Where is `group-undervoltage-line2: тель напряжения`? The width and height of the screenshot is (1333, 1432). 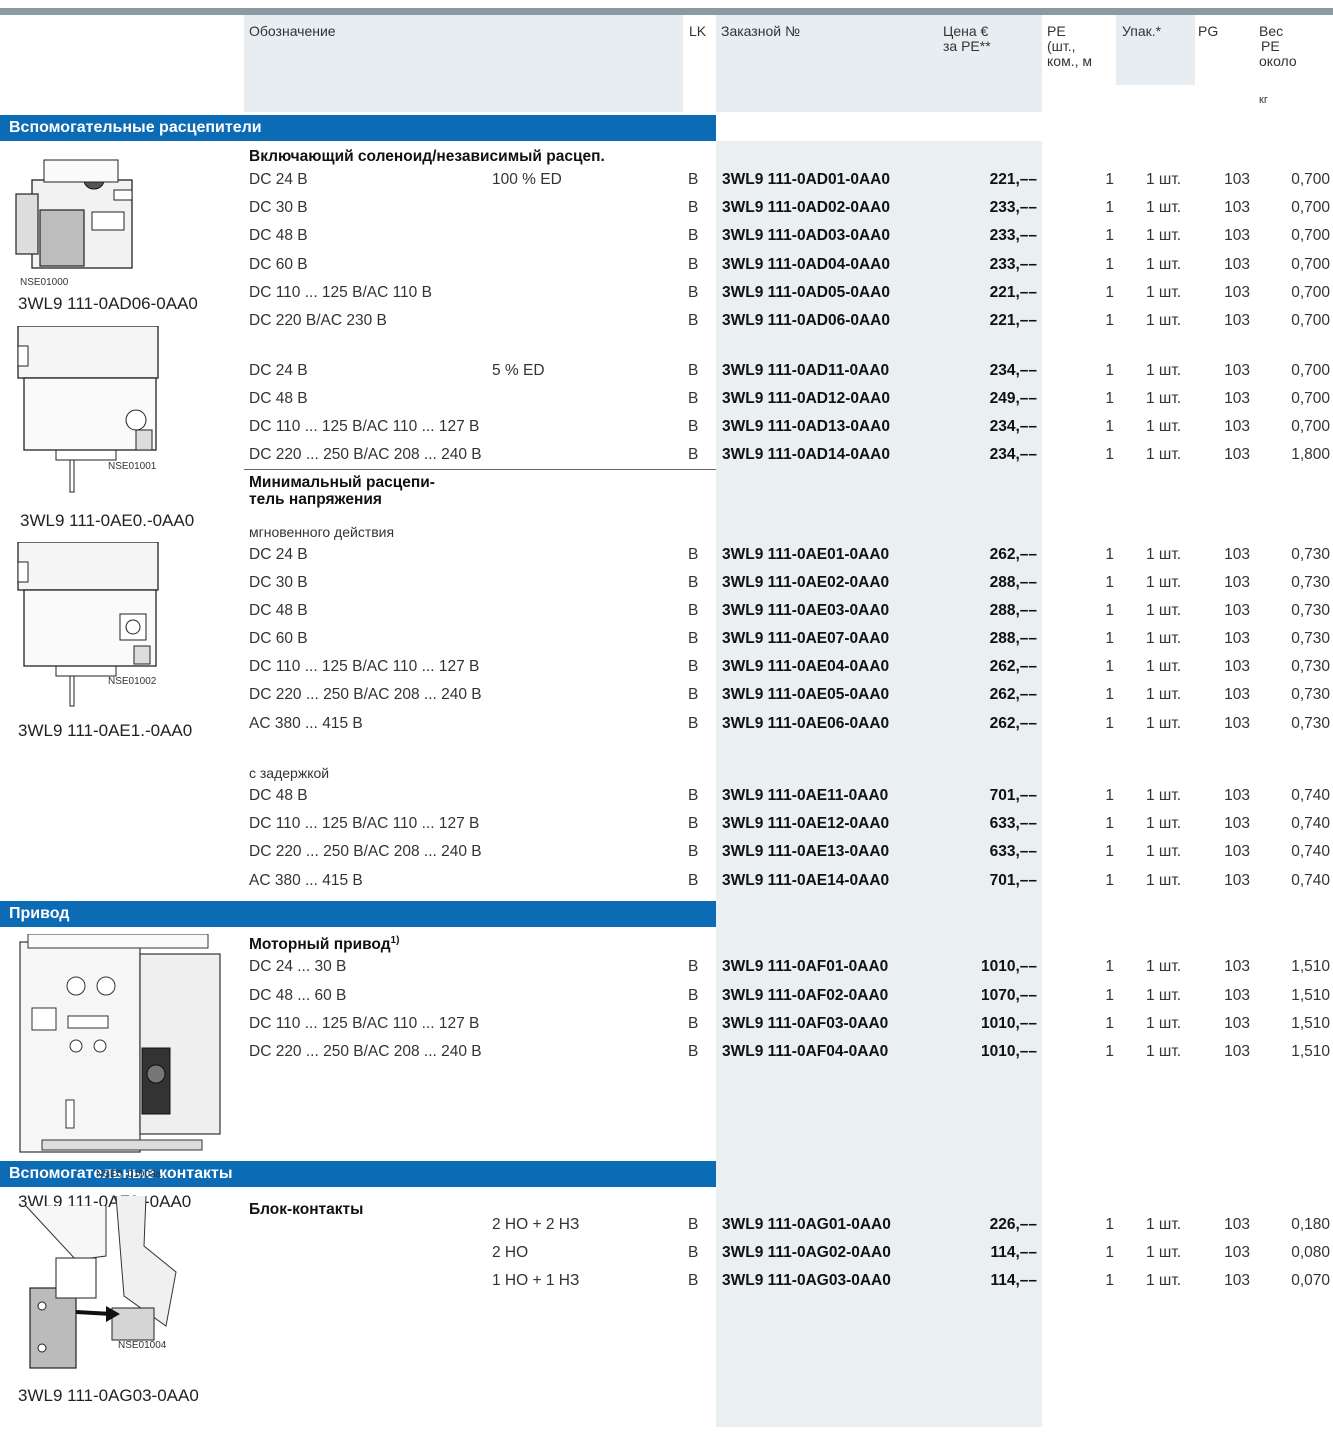
group-undervoltage-line2: тель напряжения is located at coordinates (315, 499).